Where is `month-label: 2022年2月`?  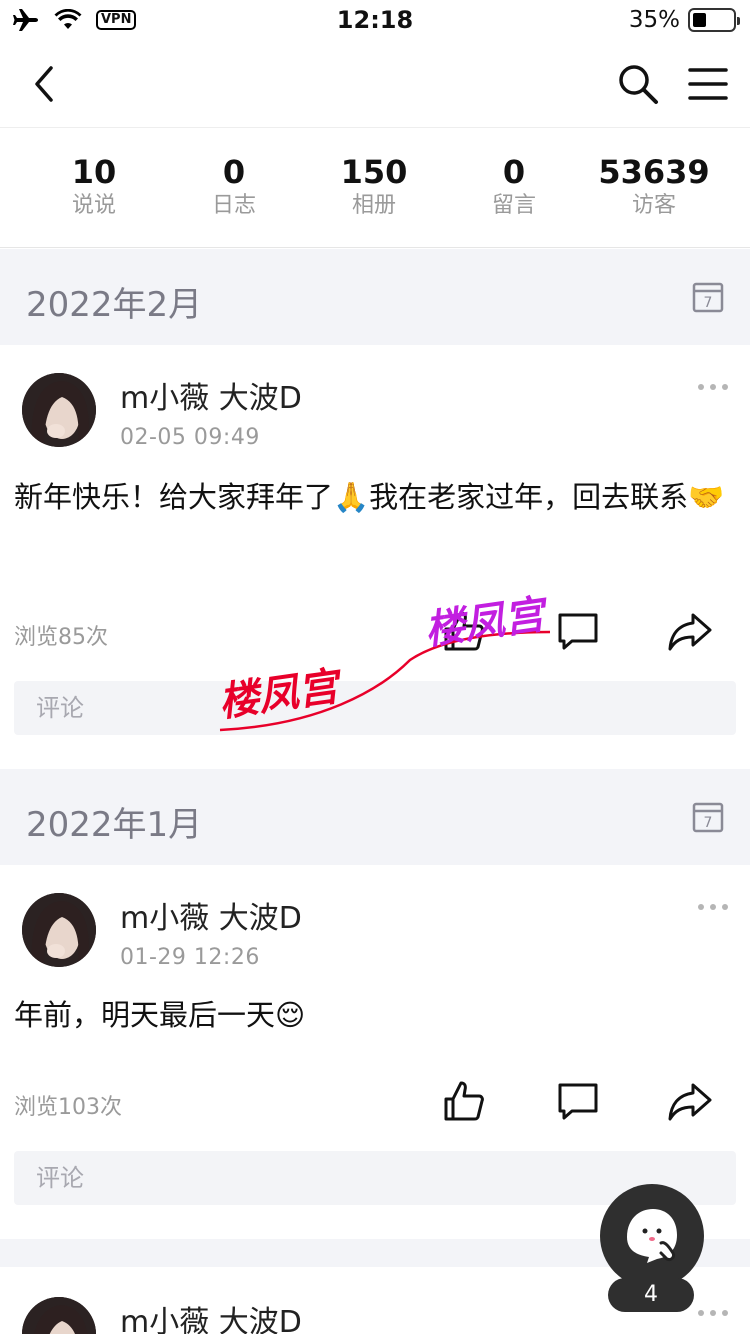
month-label: 2022年2月 is located at coordinates (114, 305).